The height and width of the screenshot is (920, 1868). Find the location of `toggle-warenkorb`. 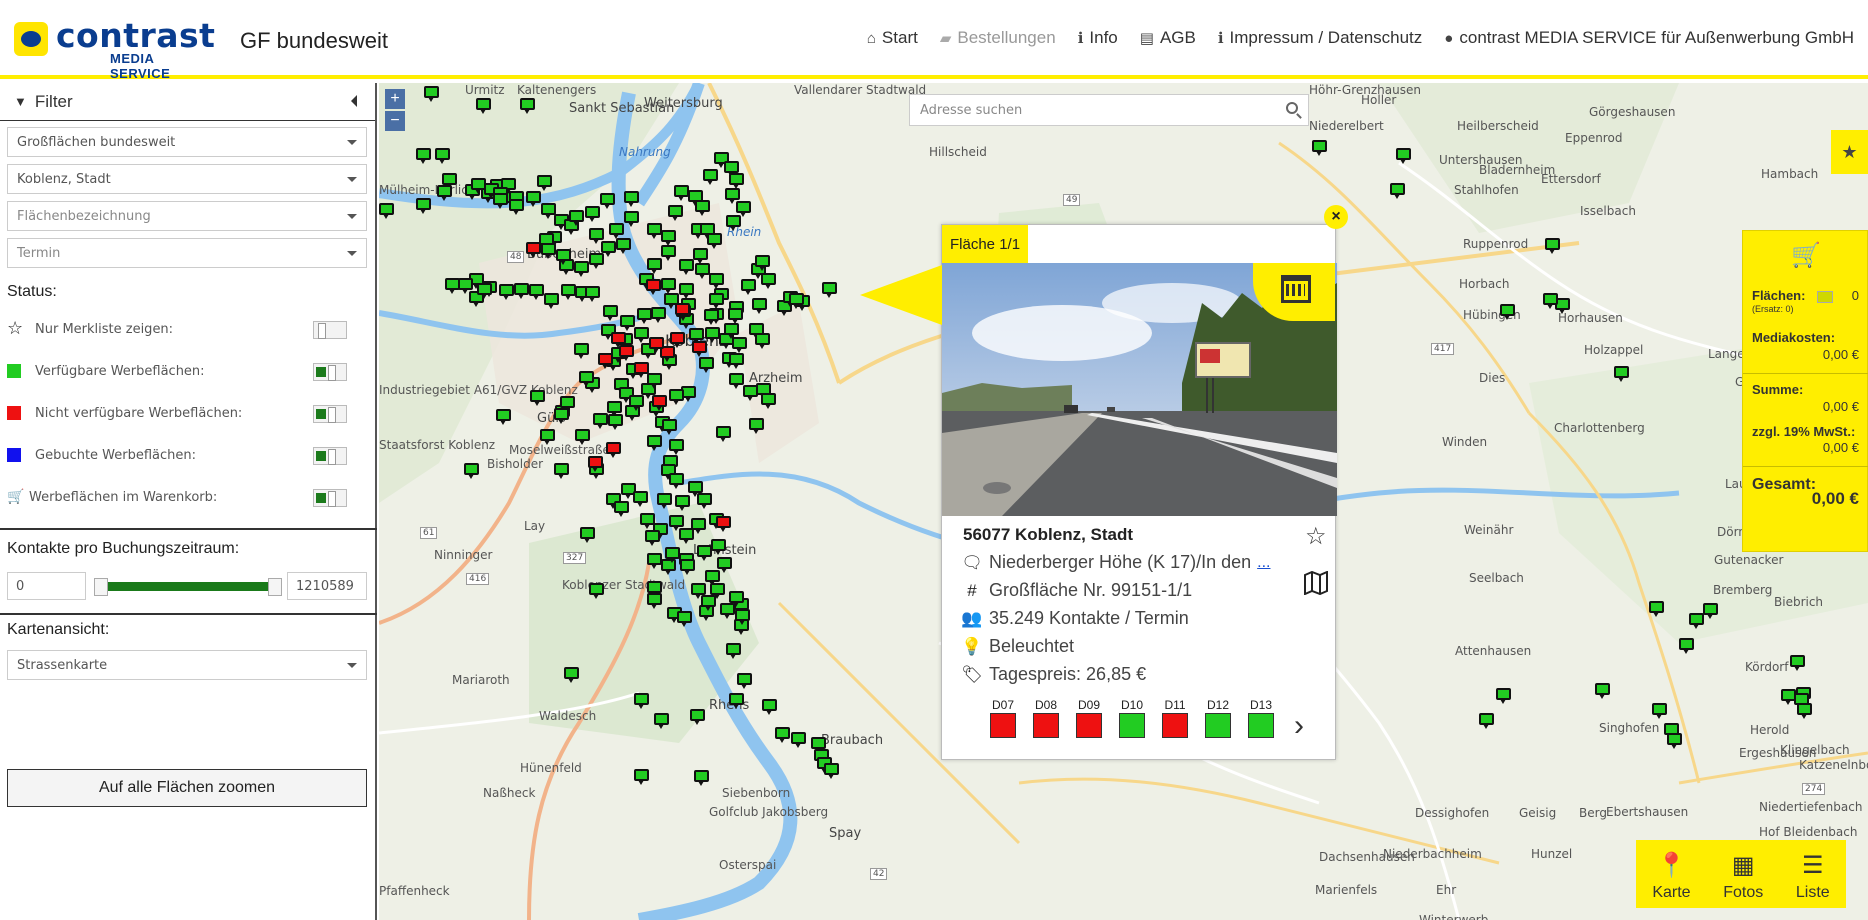

toggle-warenkorb is located at coordinates (330, 498).